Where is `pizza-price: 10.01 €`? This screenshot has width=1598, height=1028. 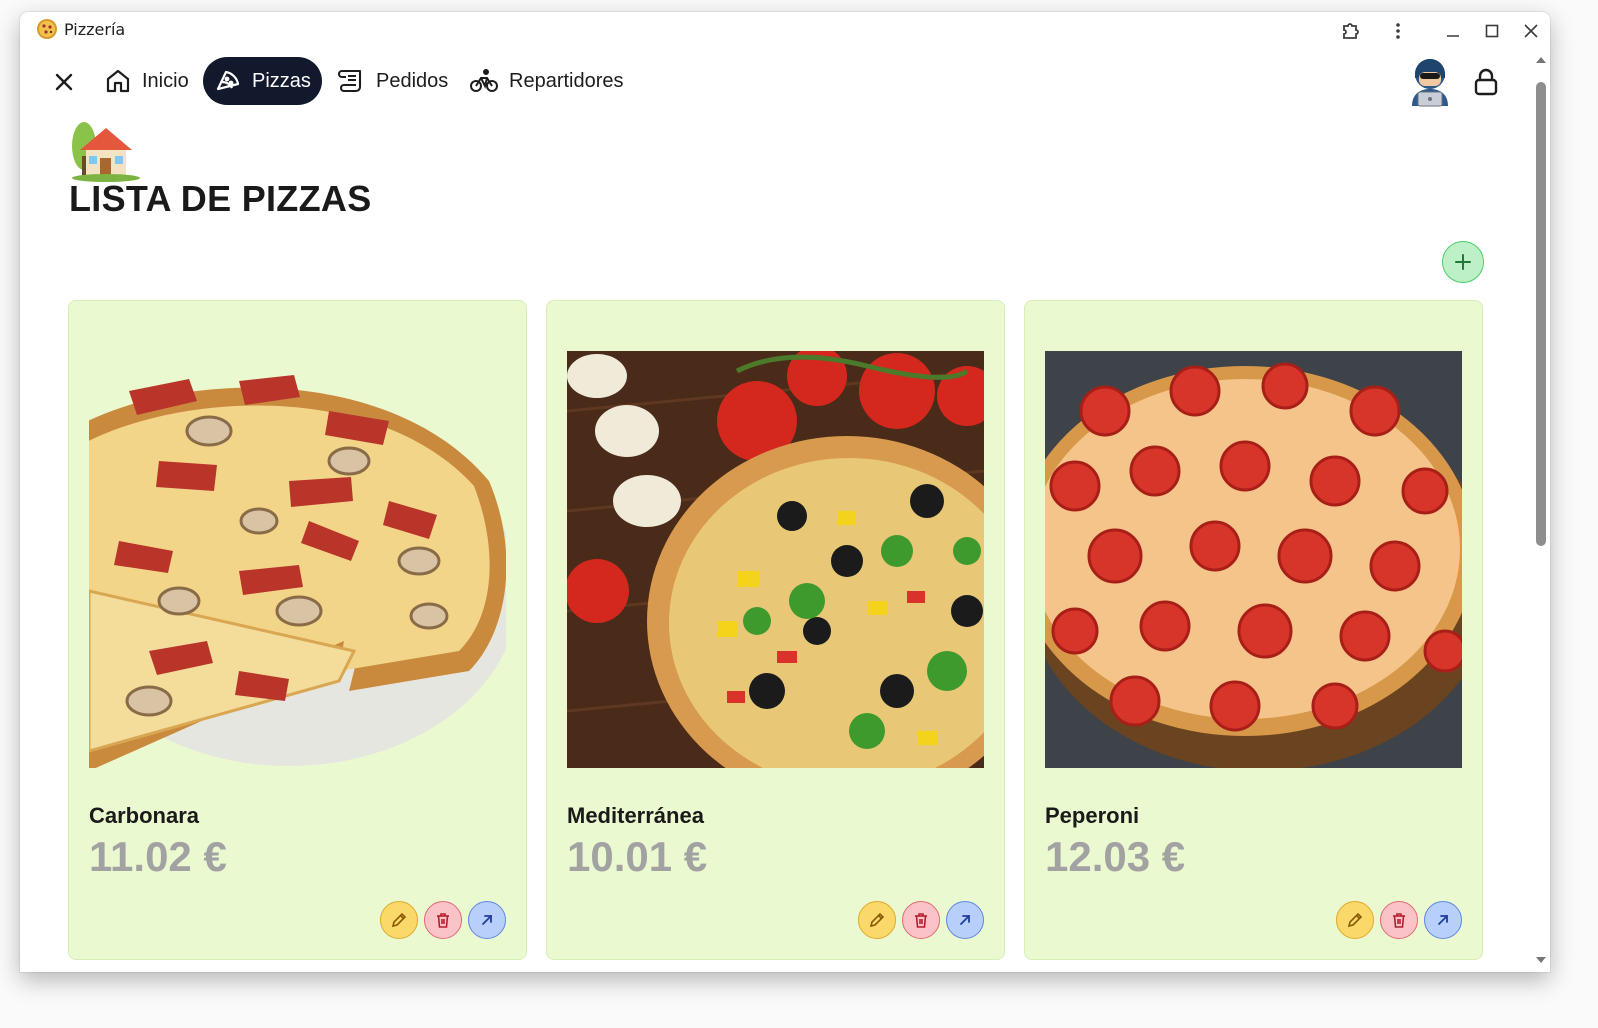
pizza-price: 10.01 € is located at coordinates (637, 856).